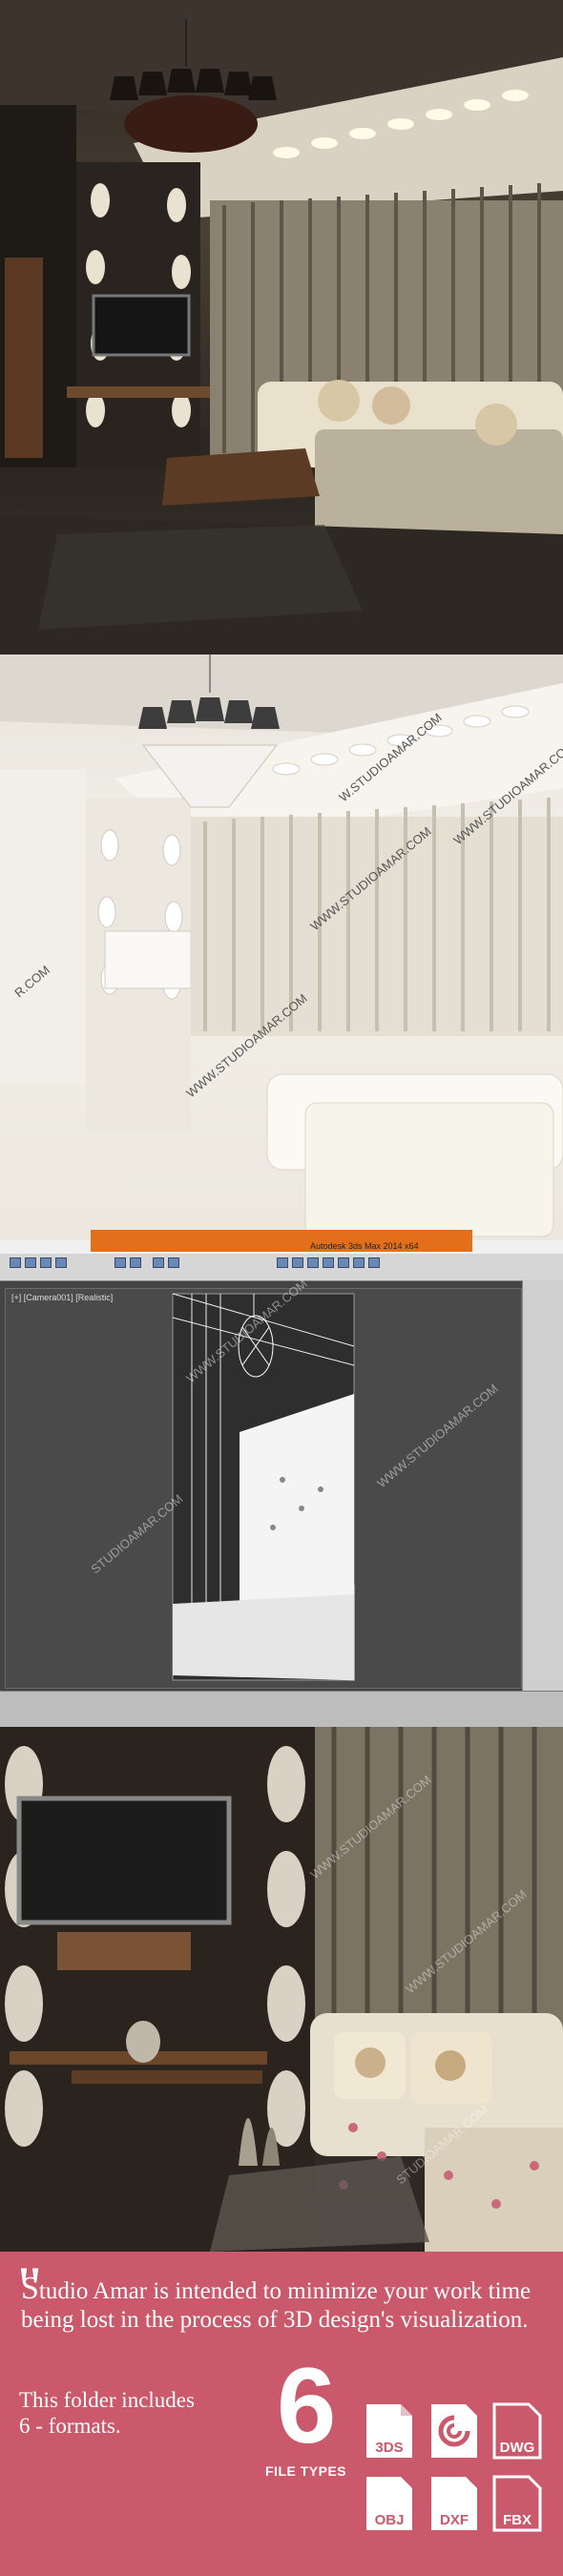  I want to click on unlink-tool-button, so click(135, 1262).